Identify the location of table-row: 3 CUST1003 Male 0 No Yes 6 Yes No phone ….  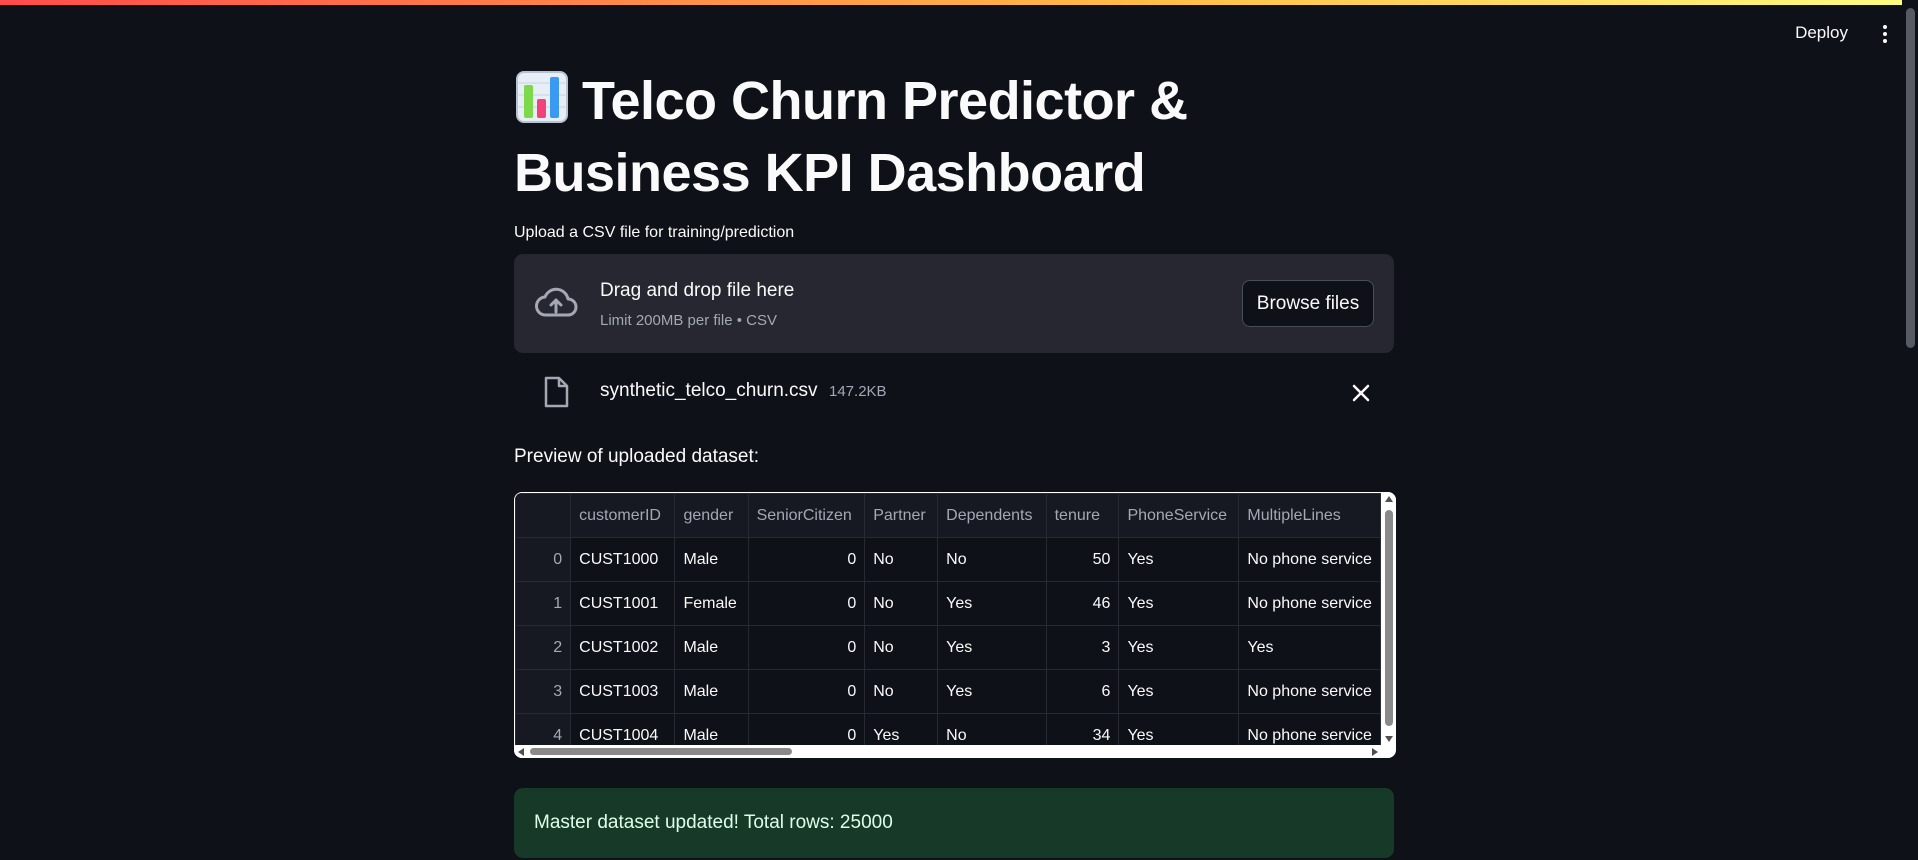
(948, 691).